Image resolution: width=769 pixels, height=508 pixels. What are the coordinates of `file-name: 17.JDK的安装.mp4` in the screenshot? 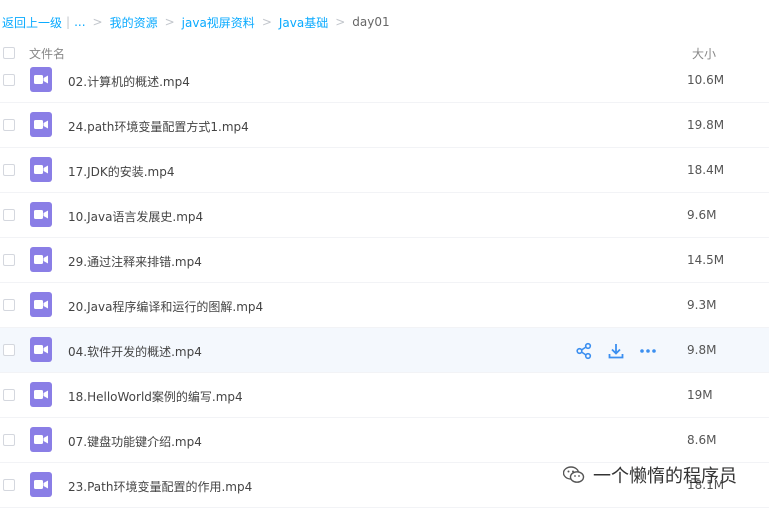 It's located at (121, 171).